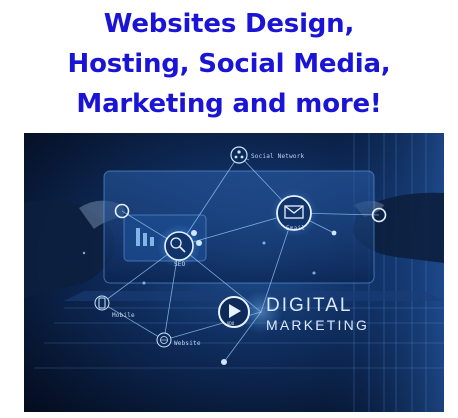 Image resolution: width=458 pixels, height=418 pixels. What do you see at coordinates (123, 315) in the screenshot?
I see `mobile-label: Mobile` at bounding box center [123, 315].